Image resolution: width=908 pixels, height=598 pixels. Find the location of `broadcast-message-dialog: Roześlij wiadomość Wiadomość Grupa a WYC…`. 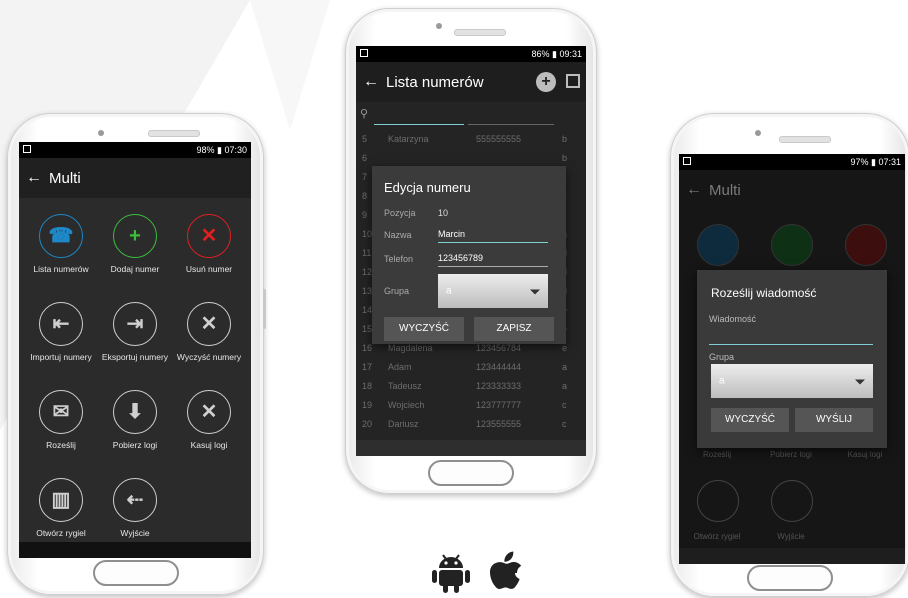

broadcast-message-dialog: Roześlij wiadomość Wiadomość Grupa a WYC… is located at coordinates (792, 359).